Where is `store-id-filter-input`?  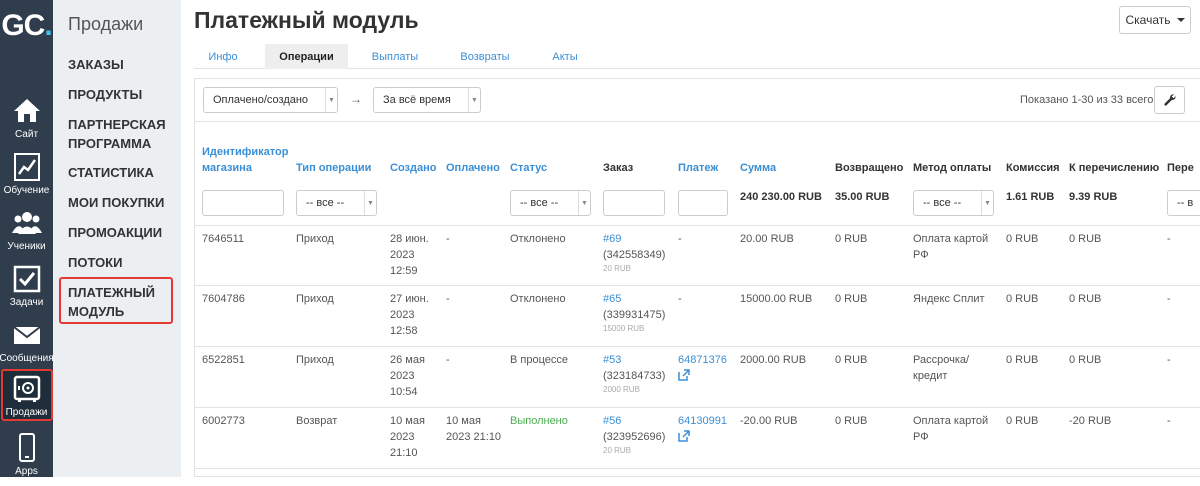 store-id-filter-input is located at coordinates (243, 203).